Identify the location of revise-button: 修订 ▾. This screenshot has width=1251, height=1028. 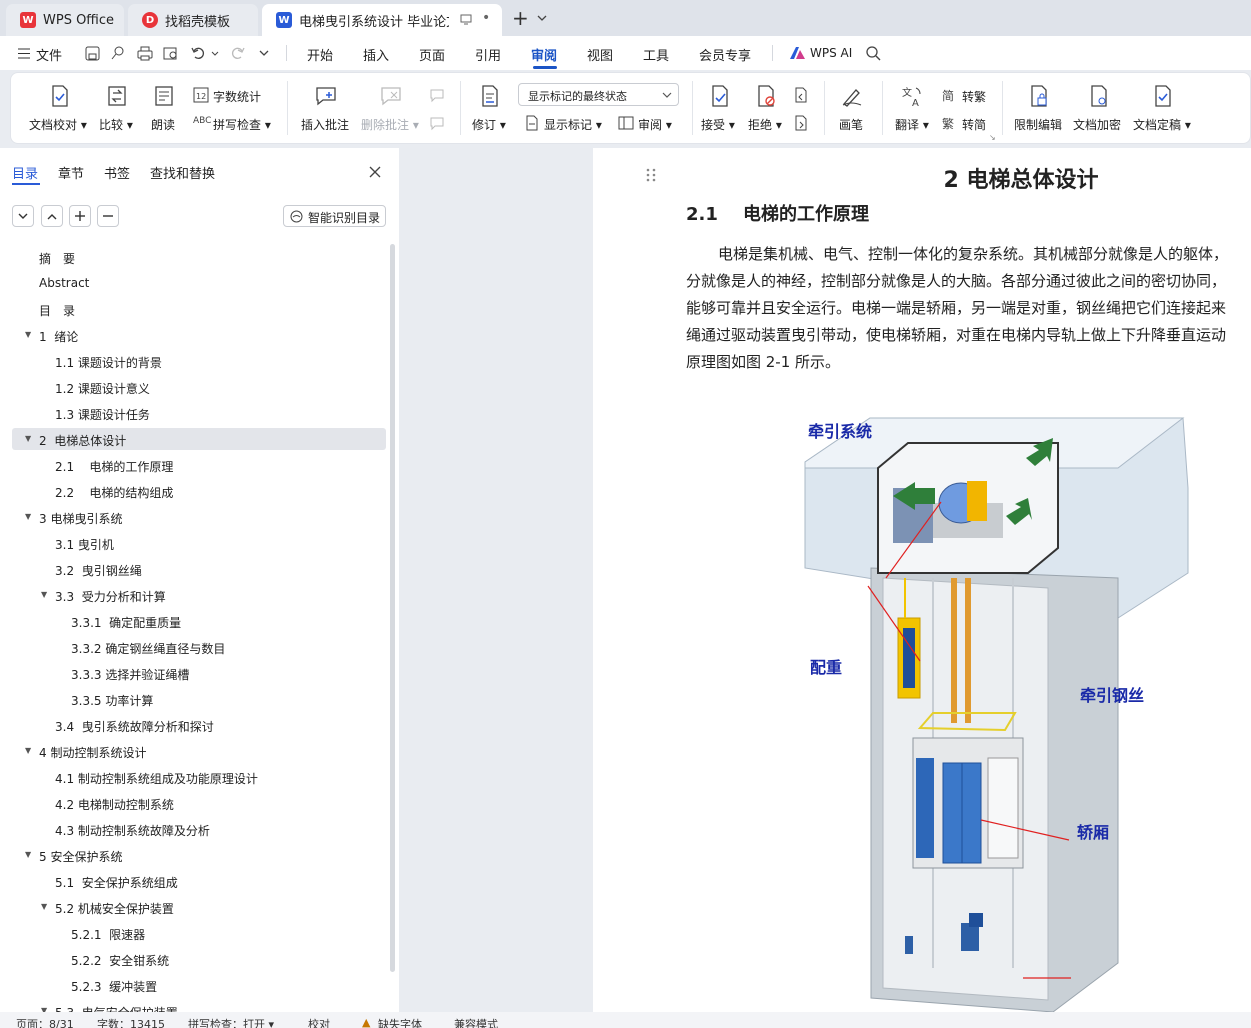
(489, 124).